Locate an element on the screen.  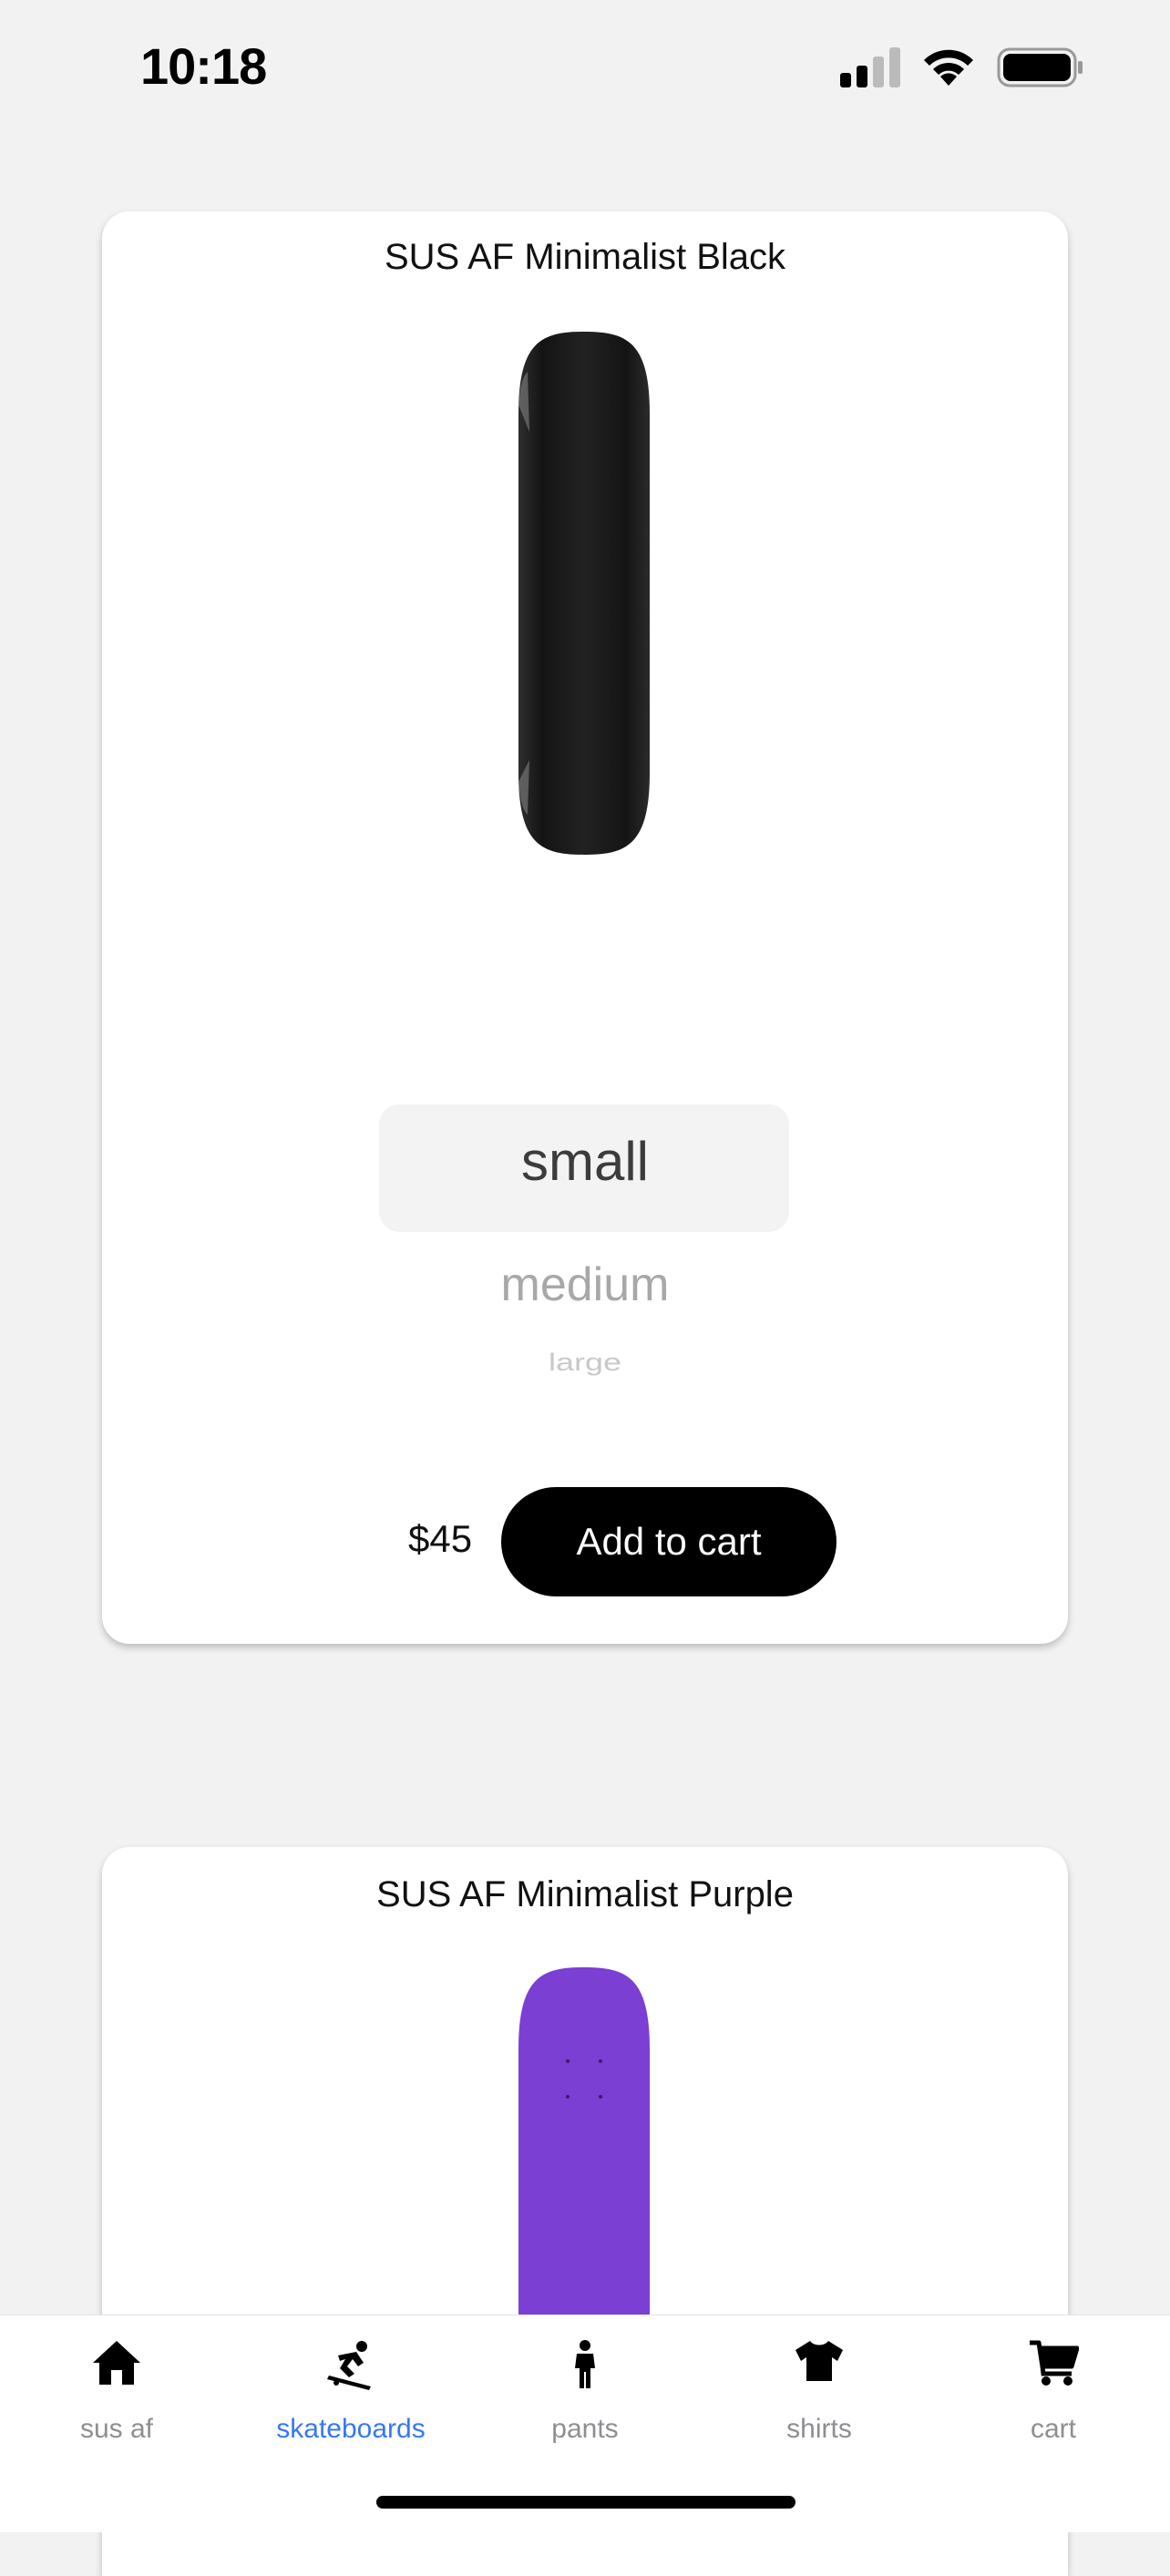
skateboarder-icon is located at coordinates (349, 2366).